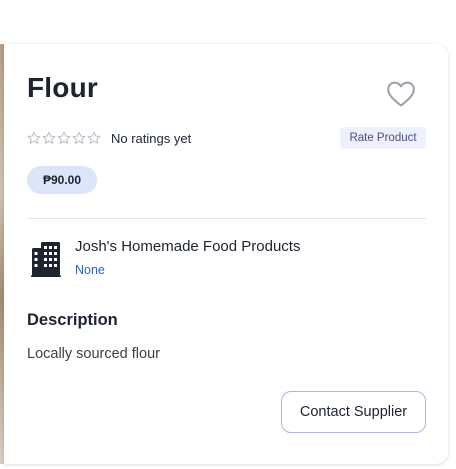 The width and height of the screenshot is (456, 469). I want to click on rating-stars, so click(64, 138).